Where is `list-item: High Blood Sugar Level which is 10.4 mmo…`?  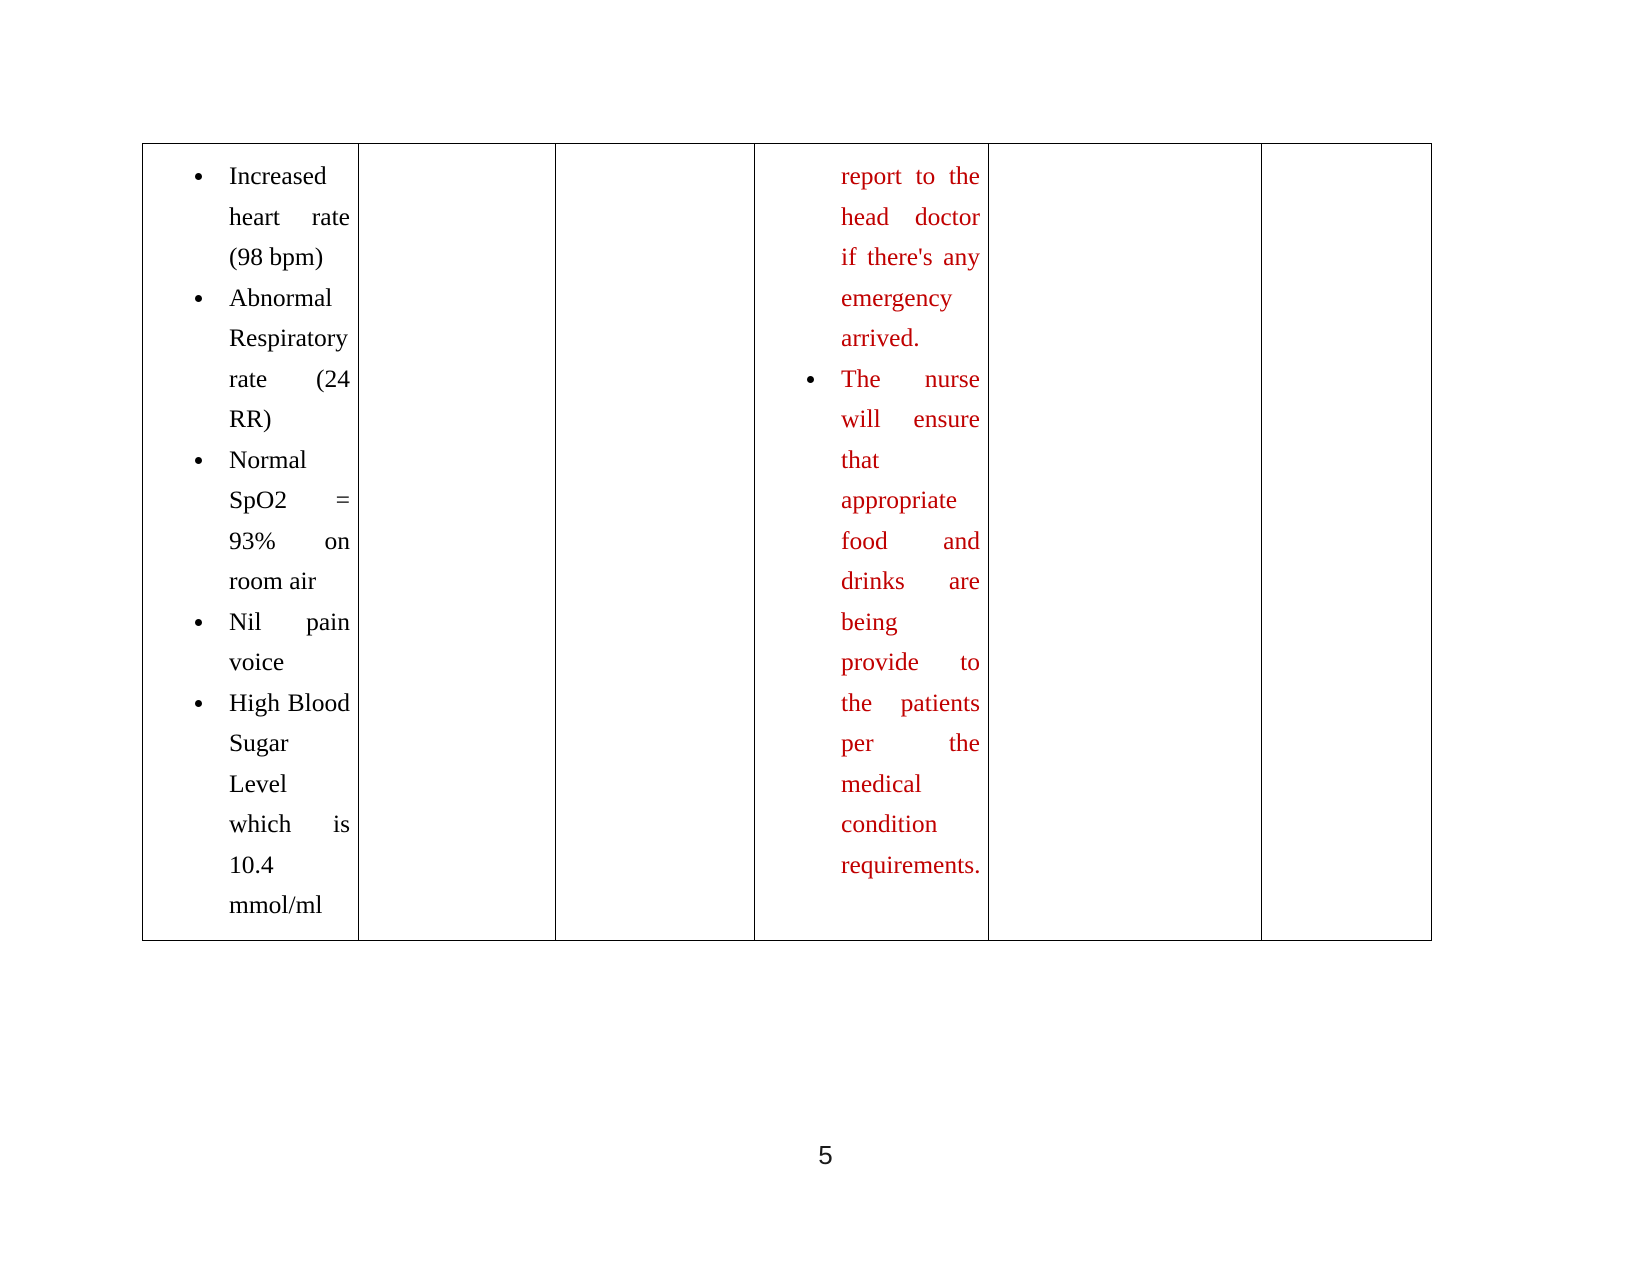 list-item: High Blood Sugar Level which is 10.4 mmo… is located at coordinates (250, 804).